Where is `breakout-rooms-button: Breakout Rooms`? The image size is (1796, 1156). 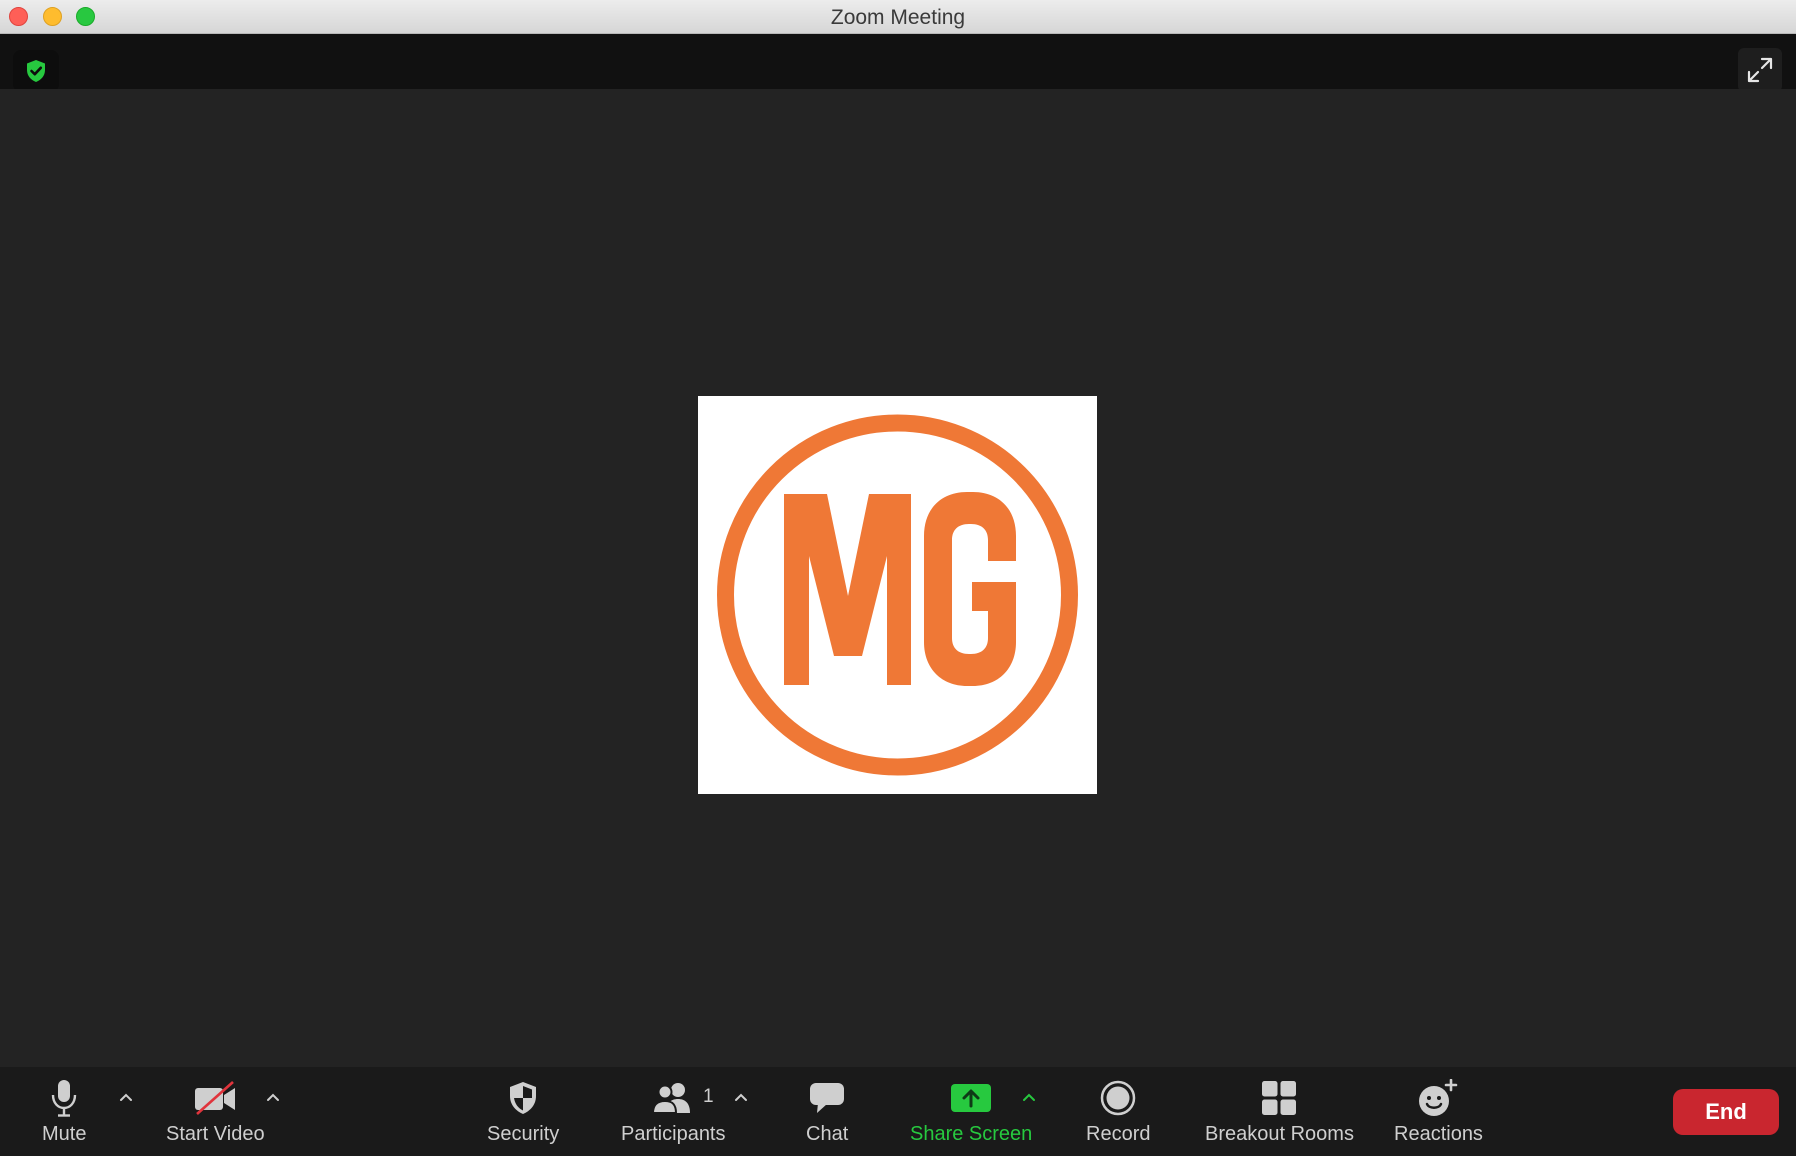
breakout-rooms-button: Breakout Rooms is located at coordinates (1279, 1111).